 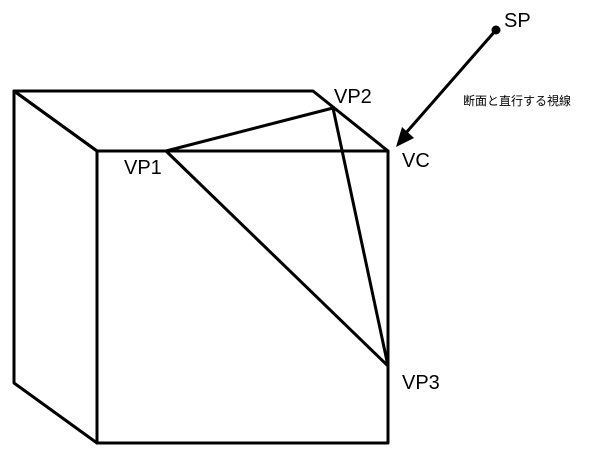 I want to click on caption-sight-line: 断面と直行する視線, so click(x=517, y=100).